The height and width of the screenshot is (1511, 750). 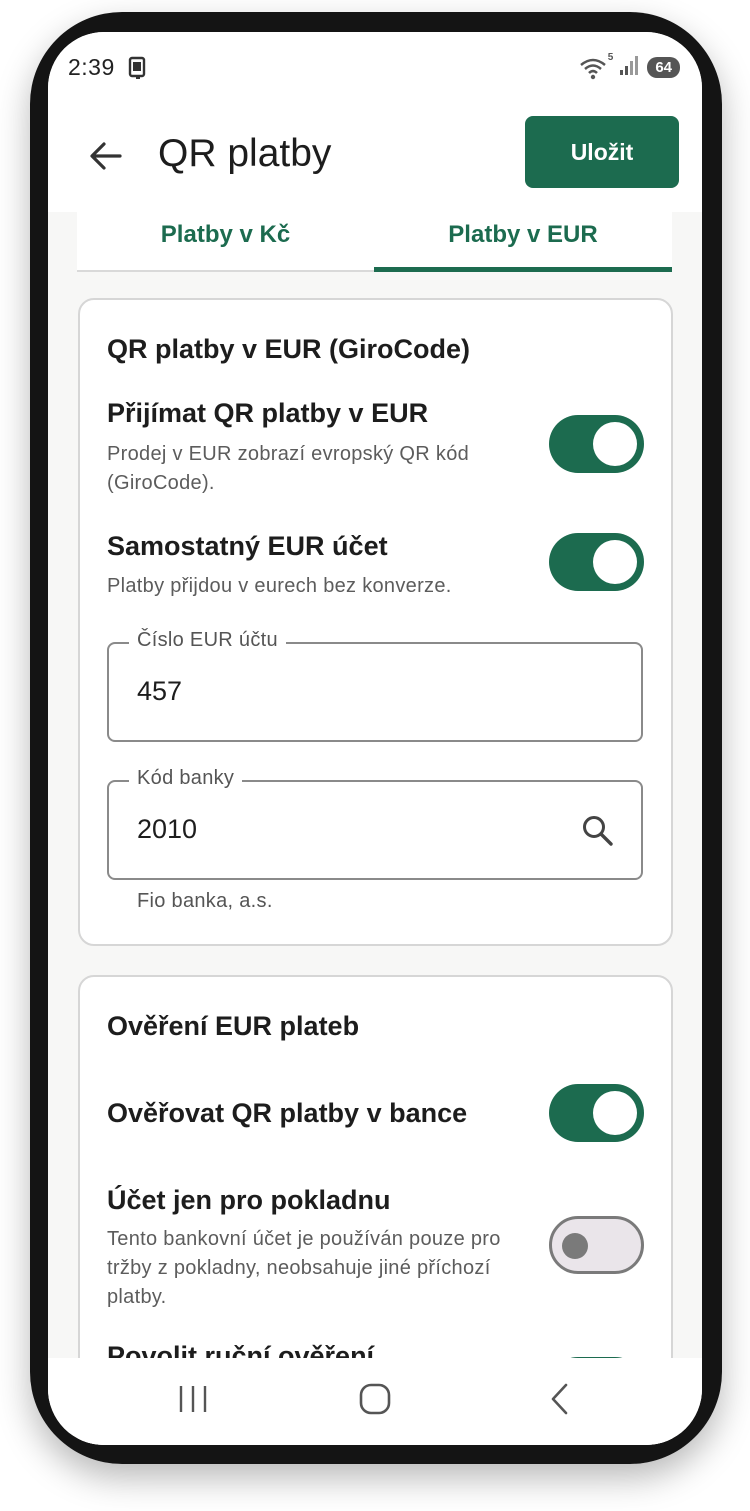 What do you see at coordinates (523, 241) in the screenshot?
I see `tab-payments-eur: Platby v EUR` at bounding box center [523, 241].